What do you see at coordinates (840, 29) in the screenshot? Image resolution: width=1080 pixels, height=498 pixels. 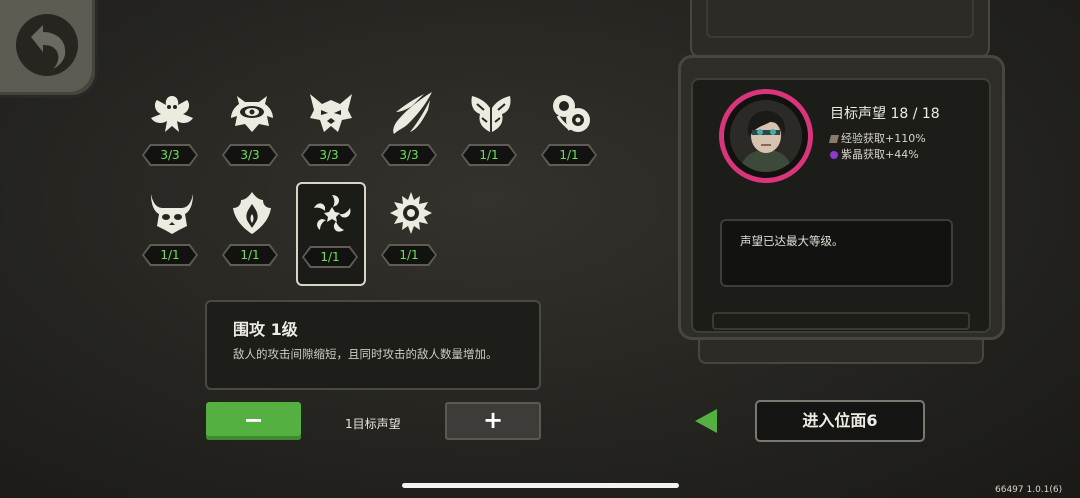 I see `panel-top-frame` at bounding box center [840, 29].